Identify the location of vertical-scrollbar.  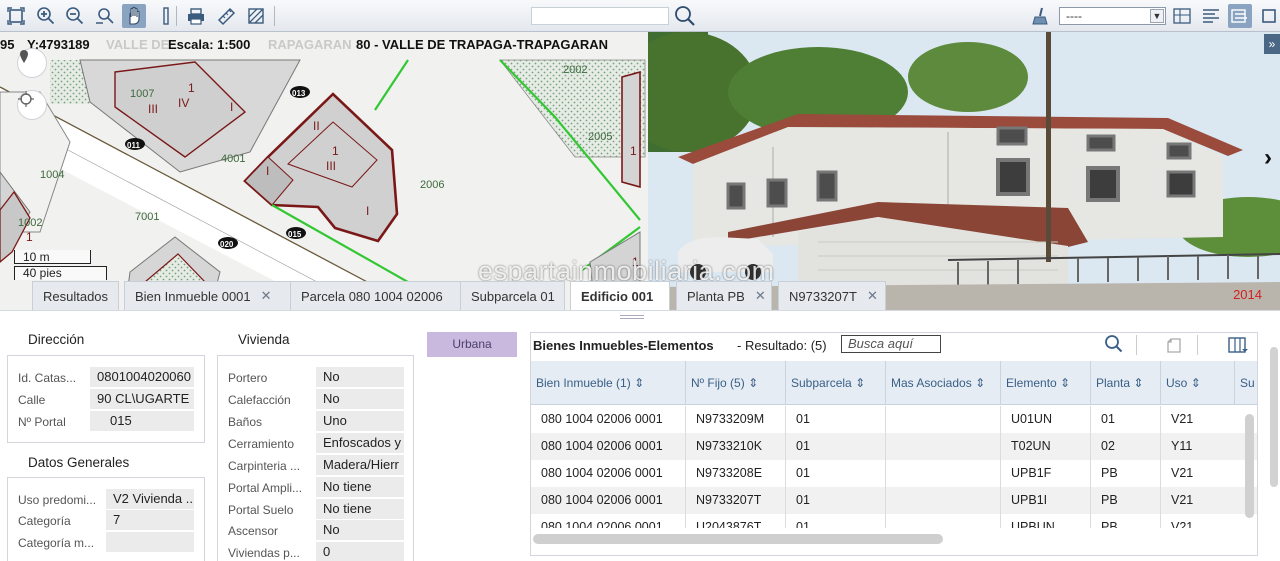
(1249, 466).